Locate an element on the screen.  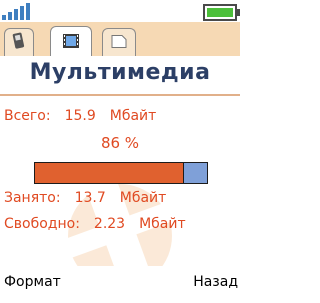
free-row: Свободно: 2.23 Мбайт is located at coordinates (95, 224).